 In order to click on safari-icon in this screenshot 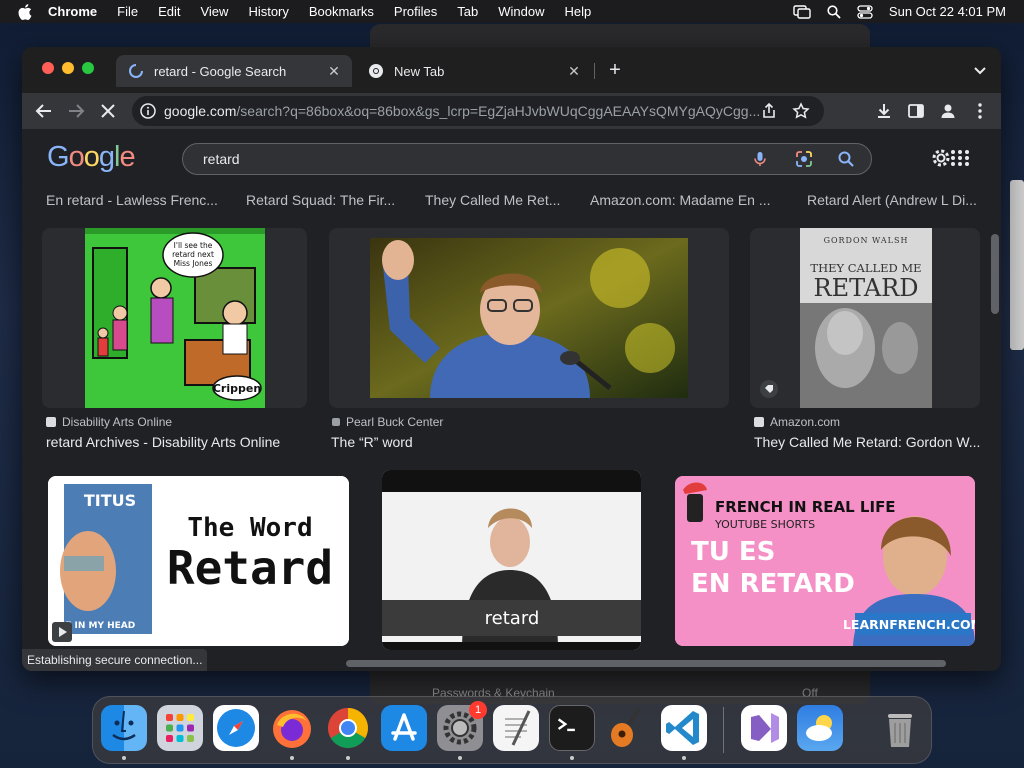, I will do `click(236, 728)`.